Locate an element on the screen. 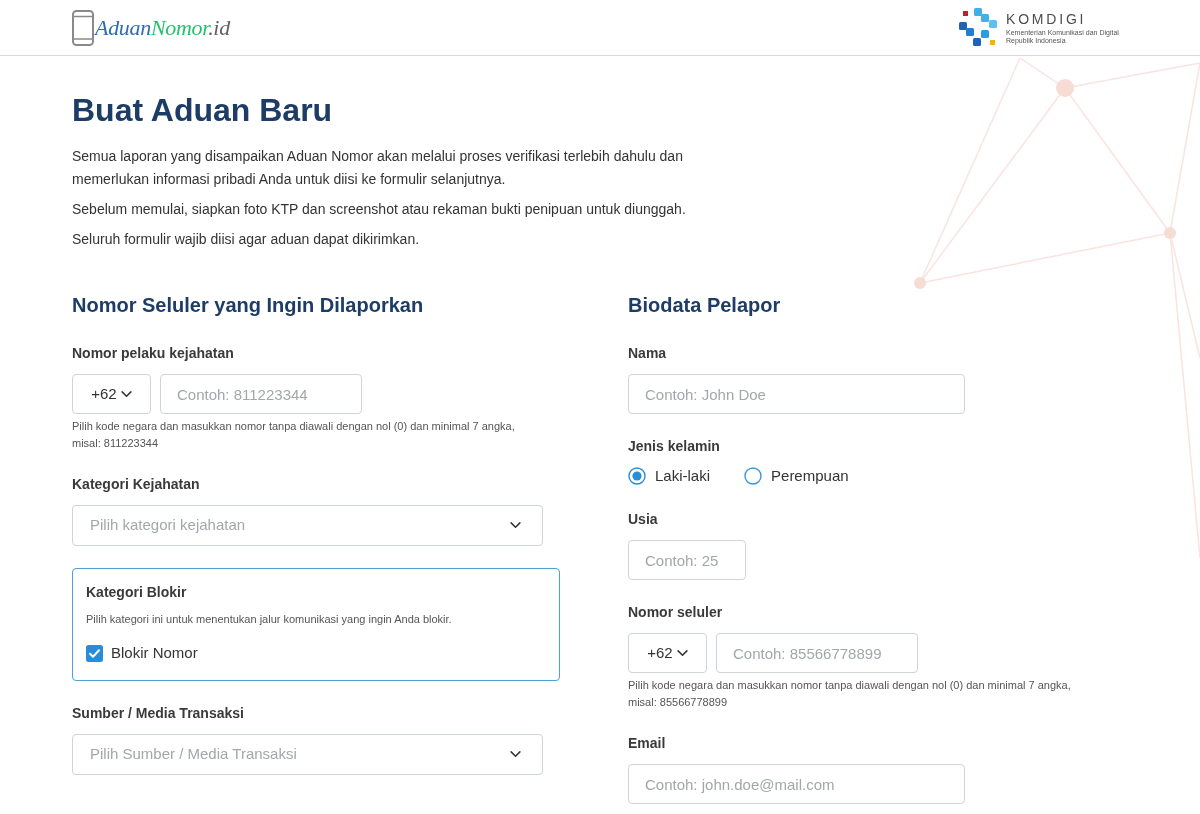  partner-logo-text: KOMDIGI is located at coordinates (1046, 18).